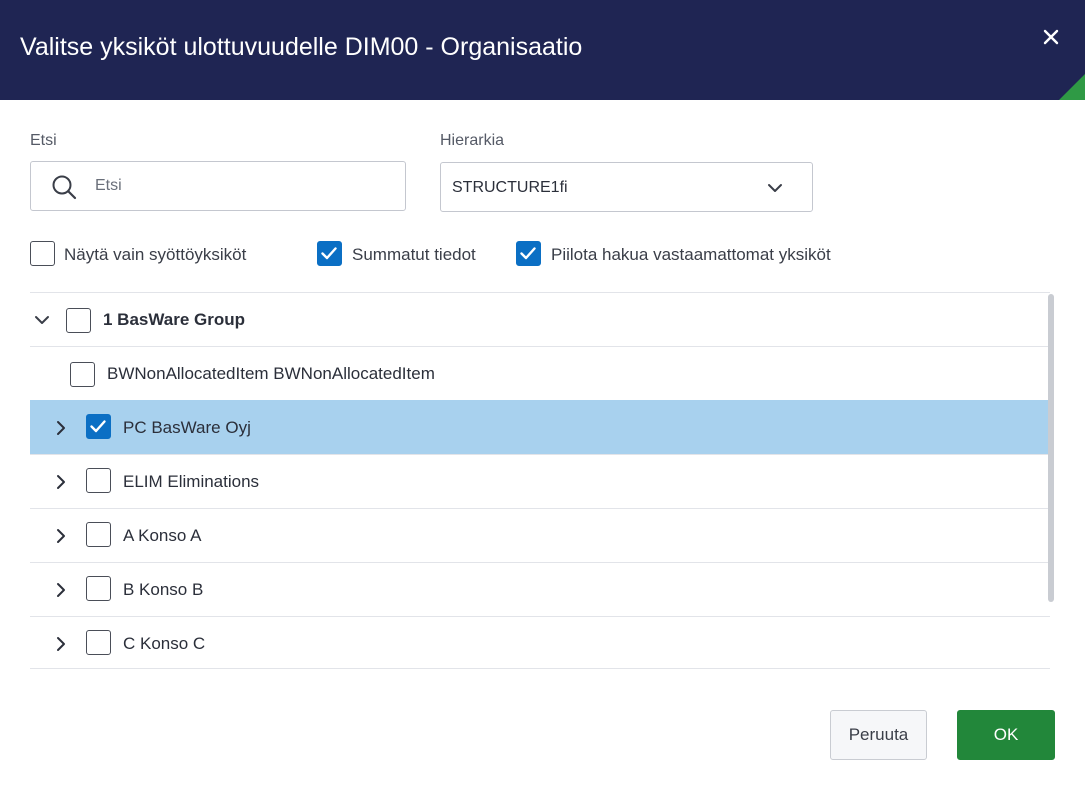 Image resolution: width=1085 pixels, height=798 pixels. I want to click on tree-row-selected: PC BasWare Oyj, so click(540, 427).